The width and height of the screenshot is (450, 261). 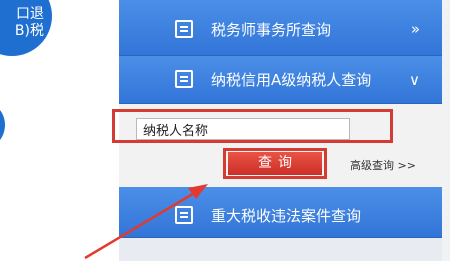 What do you see at coordinates (140, 225) in the screenshot?
I see `arrow-shaft` at bounding box center [140, 225].